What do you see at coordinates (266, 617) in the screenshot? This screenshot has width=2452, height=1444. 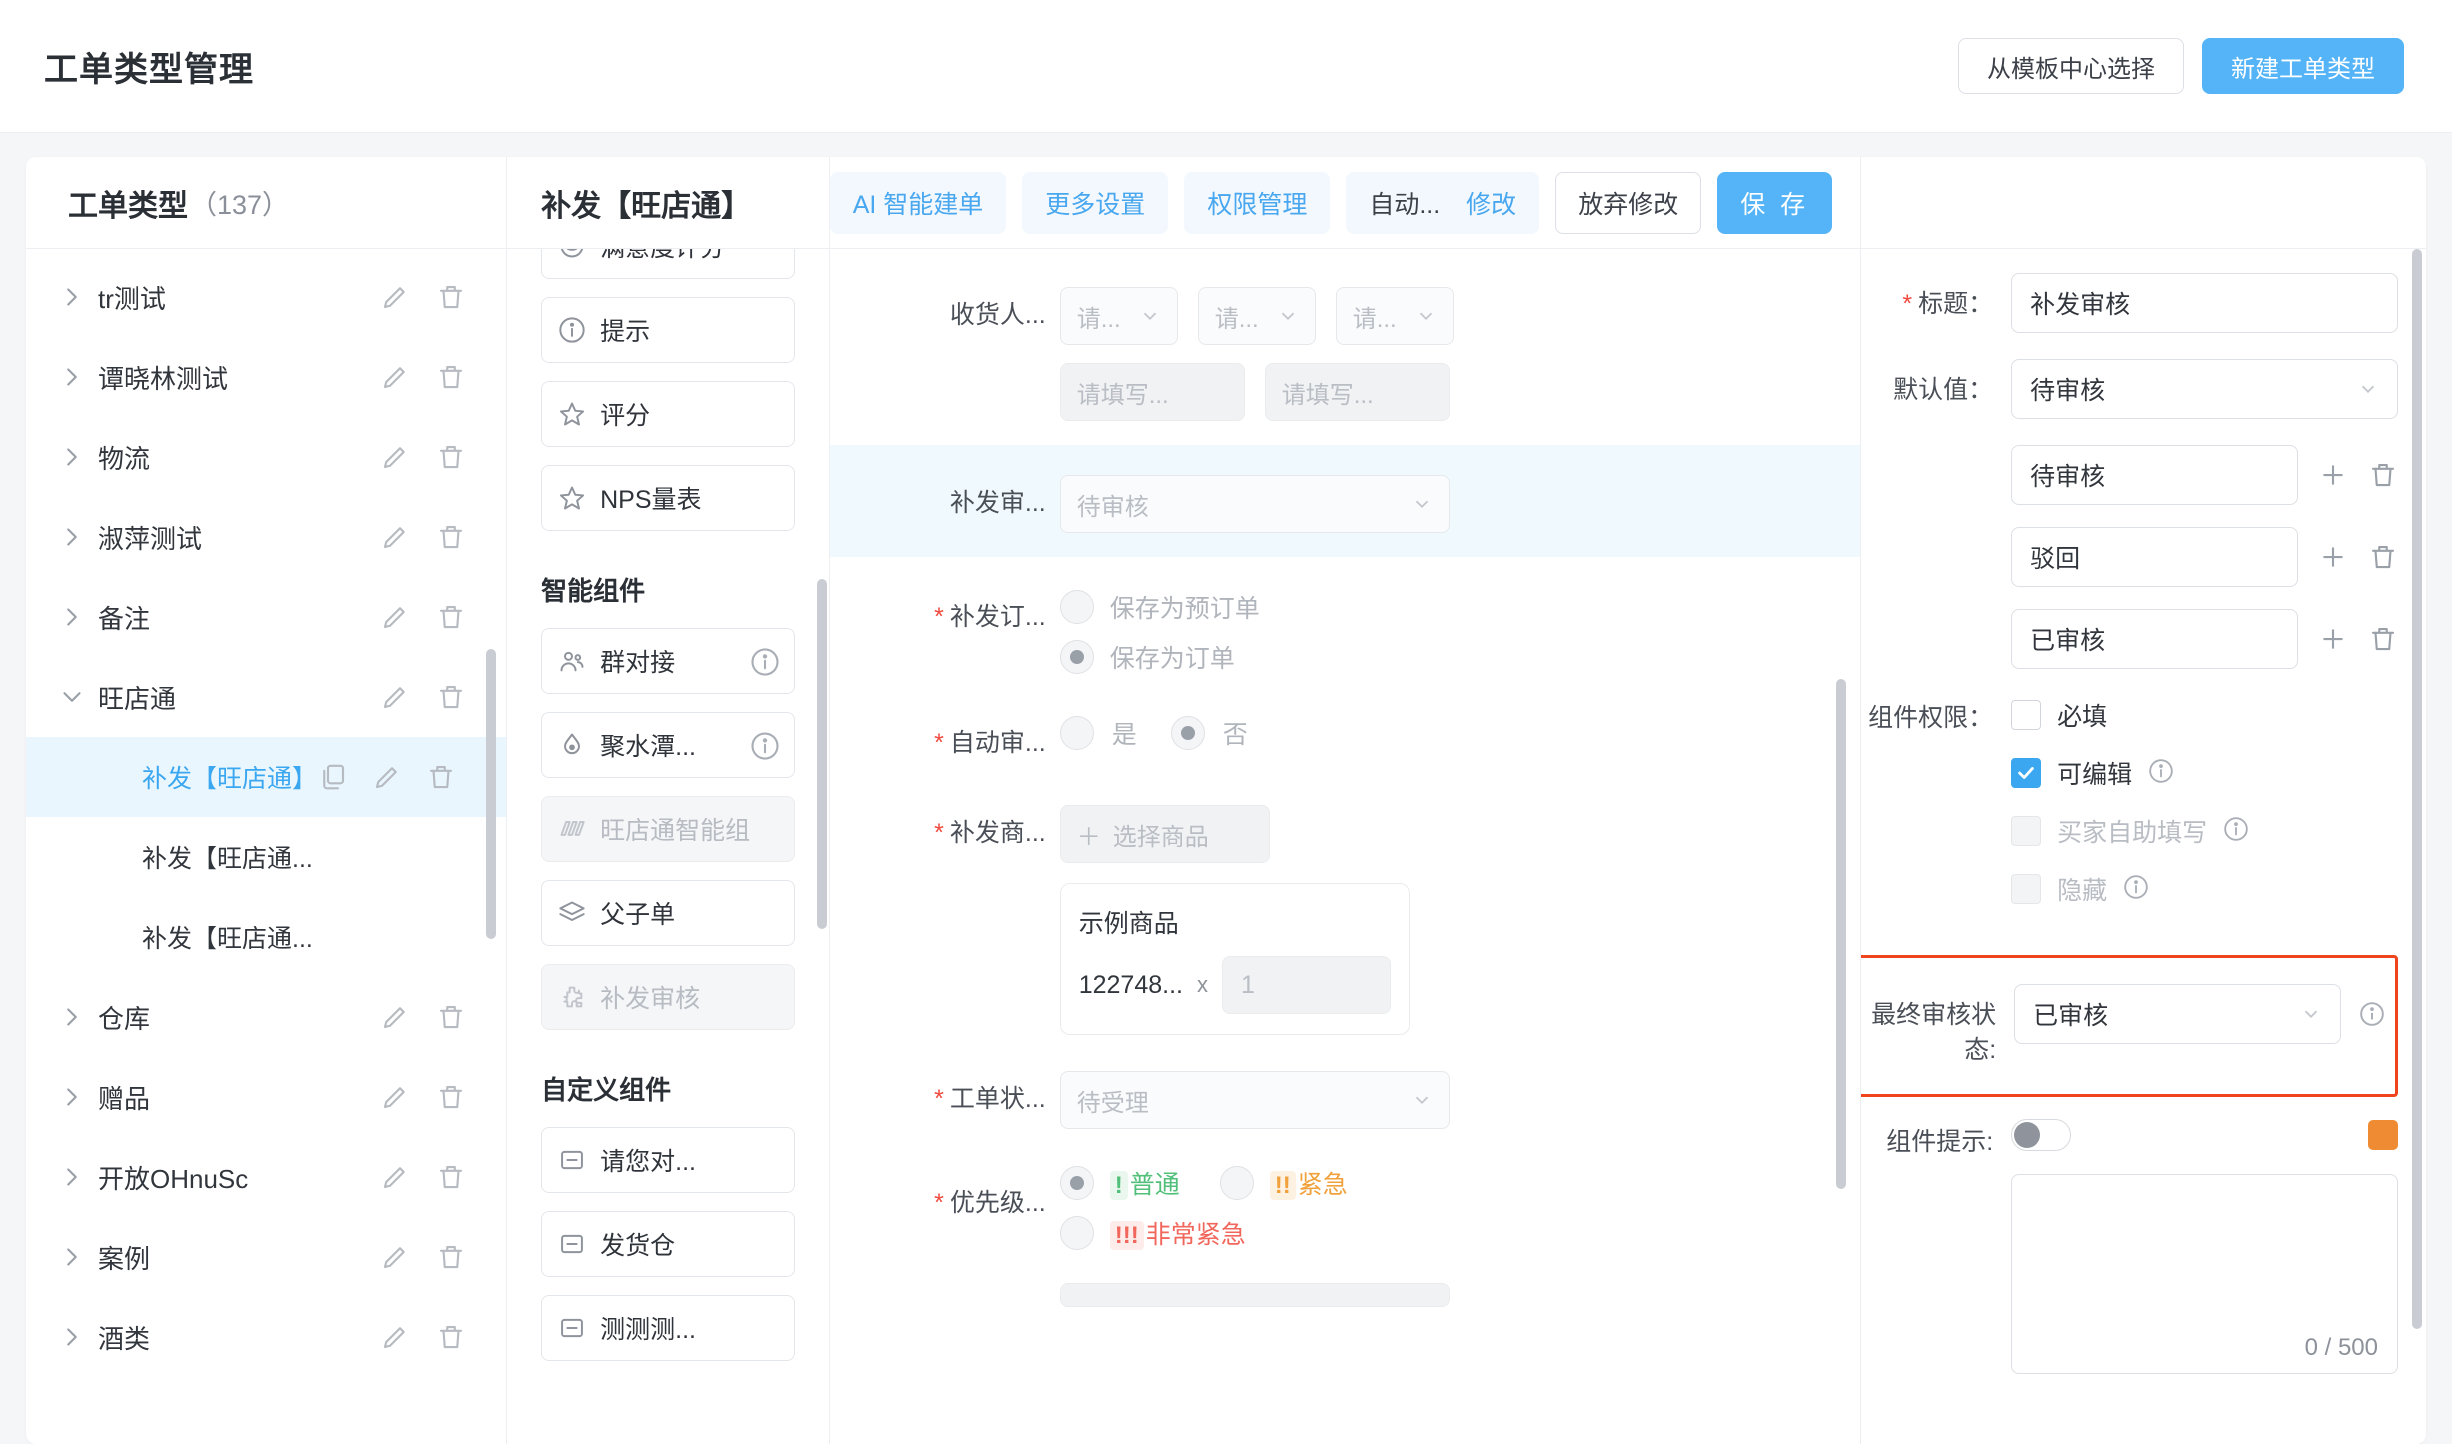 I see `type-list-item: 备注` at bounding box center [266, 617].